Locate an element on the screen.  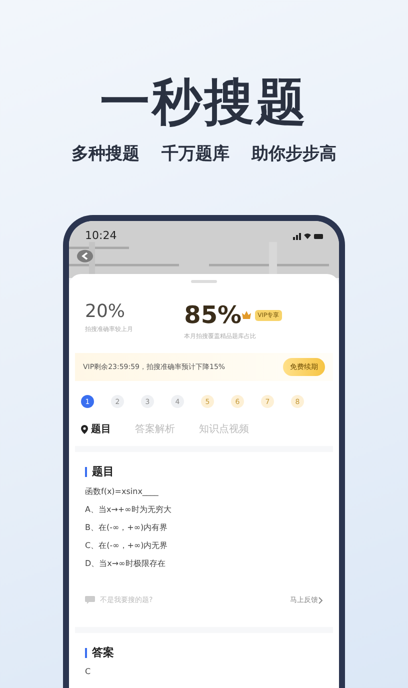
tagline: 助你步步高 is located at coordinates (294, 154).